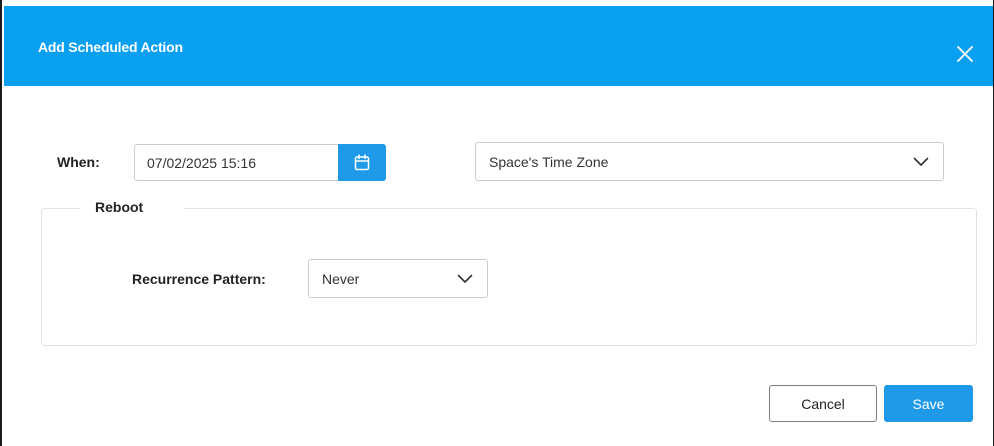  Describe the element at coordinates (110, 47) in the screenshot. I see `dialog-title: Add Scheduled Action` at that location.